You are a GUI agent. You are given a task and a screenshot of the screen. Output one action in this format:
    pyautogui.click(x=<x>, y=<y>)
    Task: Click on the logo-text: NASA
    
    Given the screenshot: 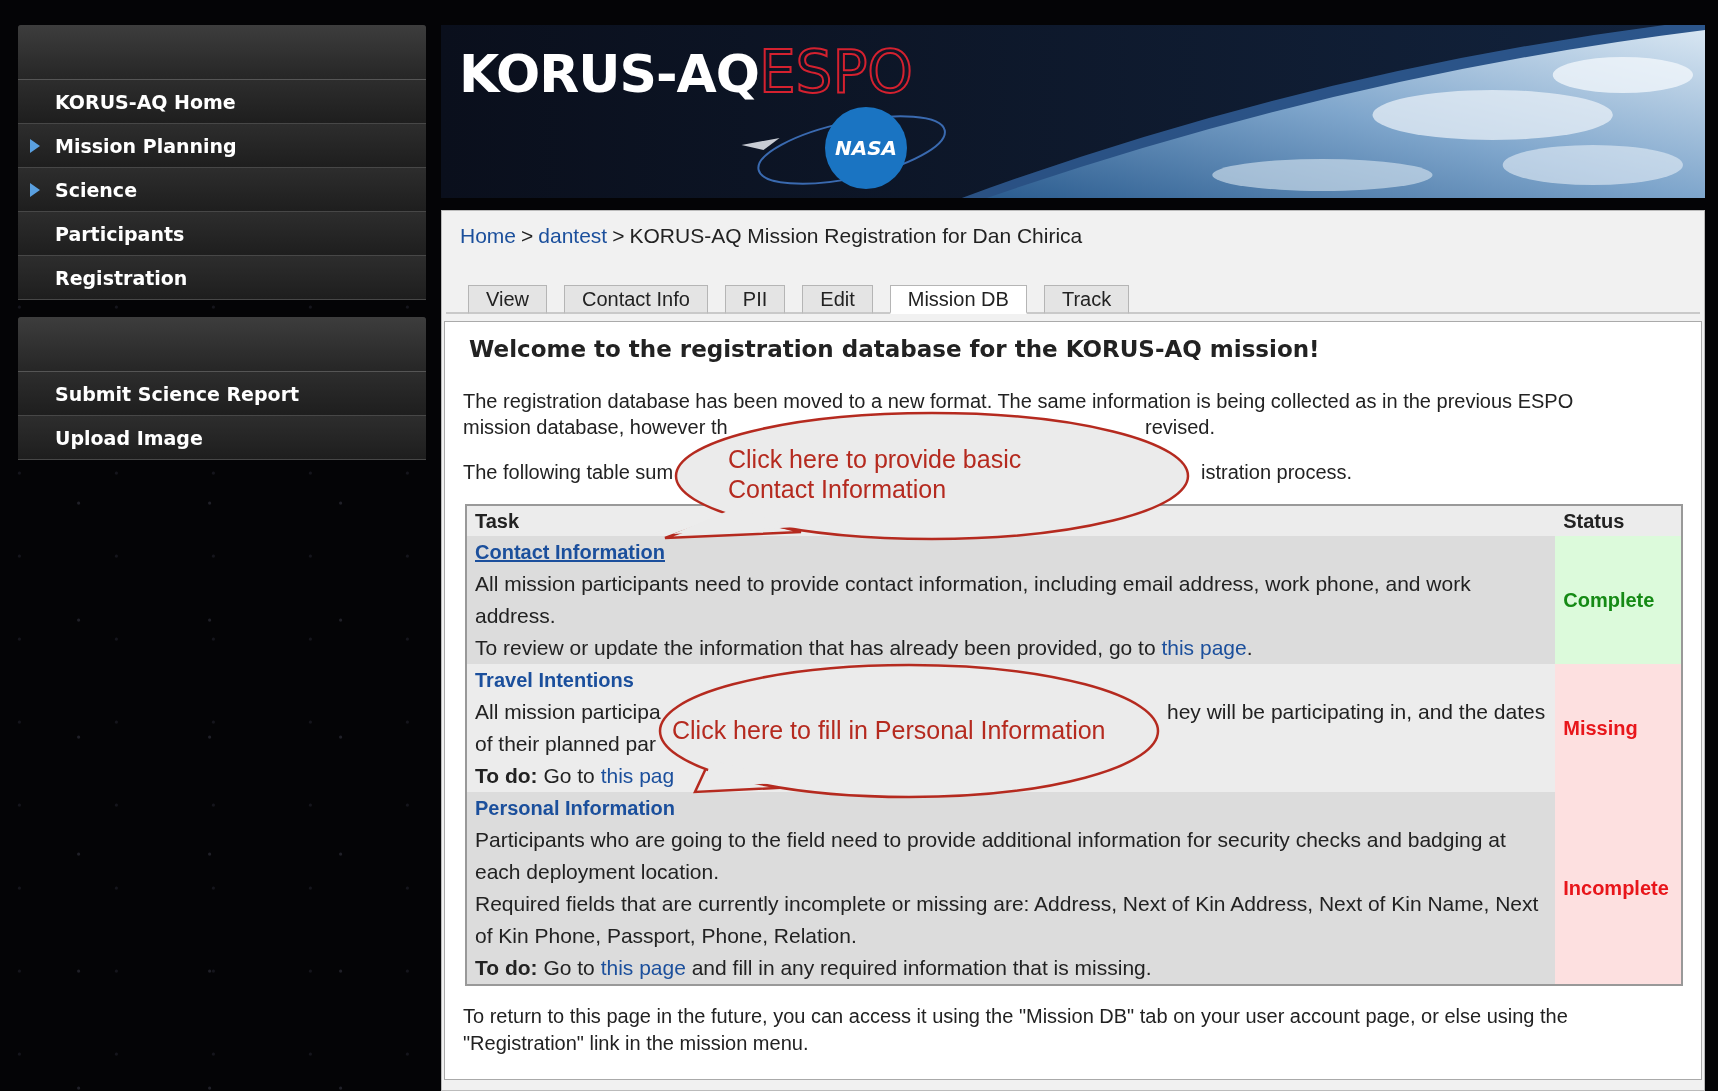 What is the action you would take?
    pyautogui.click(x=866, y=148)
    